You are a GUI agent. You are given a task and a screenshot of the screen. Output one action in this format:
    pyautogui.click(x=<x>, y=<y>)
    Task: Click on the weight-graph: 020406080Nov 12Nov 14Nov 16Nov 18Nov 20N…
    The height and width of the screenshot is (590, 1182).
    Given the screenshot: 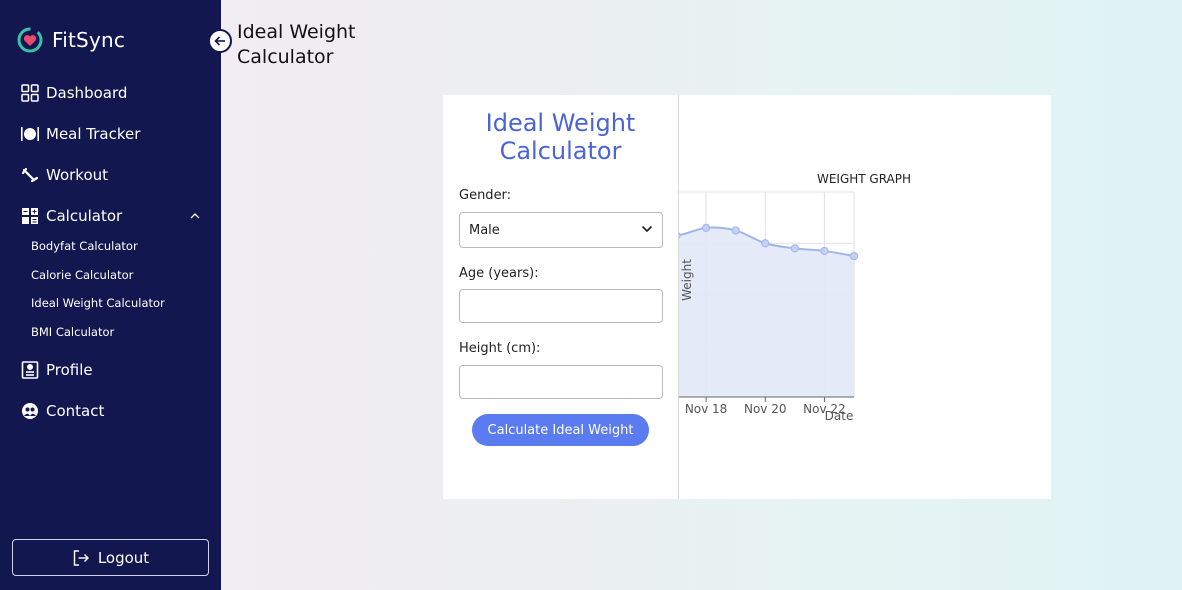 What is the action you would take?
    pyautogui.click(x=795, y=297)
    